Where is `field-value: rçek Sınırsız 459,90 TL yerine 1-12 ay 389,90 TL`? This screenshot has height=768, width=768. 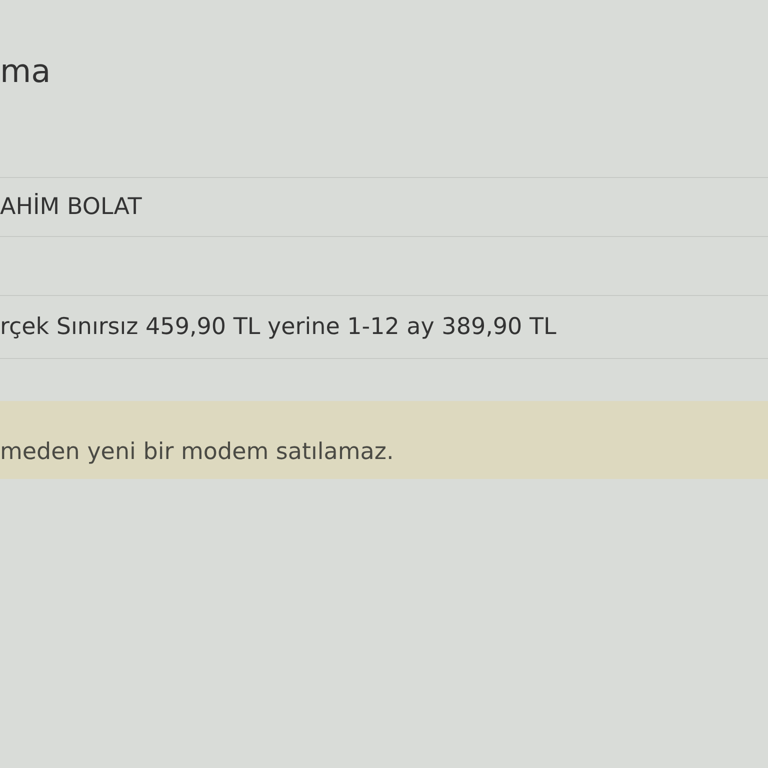
field-value: rçek Sınırsız 459,90 TL yerine 1-12 ay 389,90 TL is located at coordinates (278, 327).